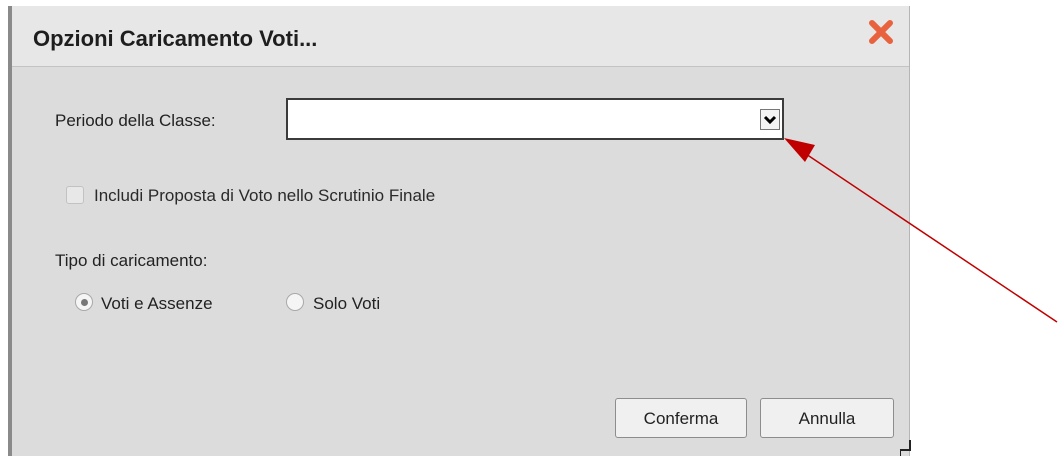  I want to click on chevron-down-icon, so click(770, 119).